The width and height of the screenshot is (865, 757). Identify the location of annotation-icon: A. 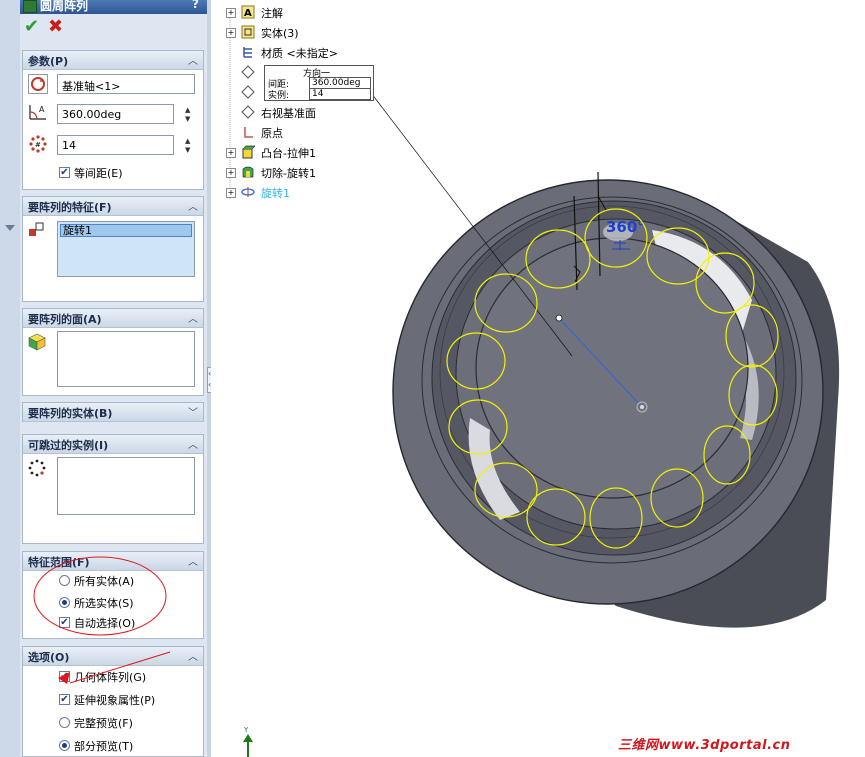
(248, 12).